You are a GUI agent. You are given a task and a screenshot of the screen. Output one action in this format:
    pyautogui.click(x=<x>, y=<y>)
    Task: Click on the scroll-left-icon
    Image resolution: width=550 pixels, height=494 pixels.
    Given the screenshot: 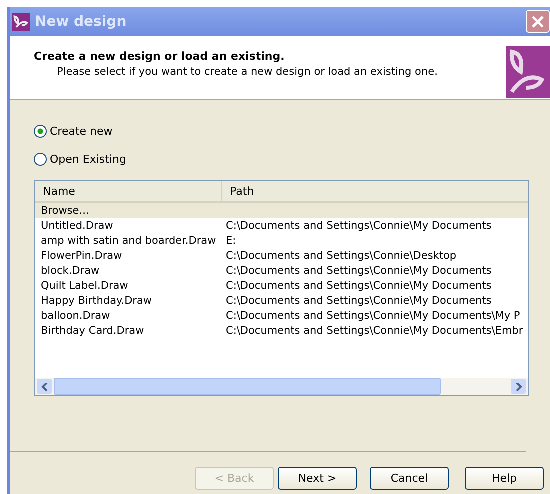 What is the action you would take?
    pyautogui.click(x=44, y=386)
    